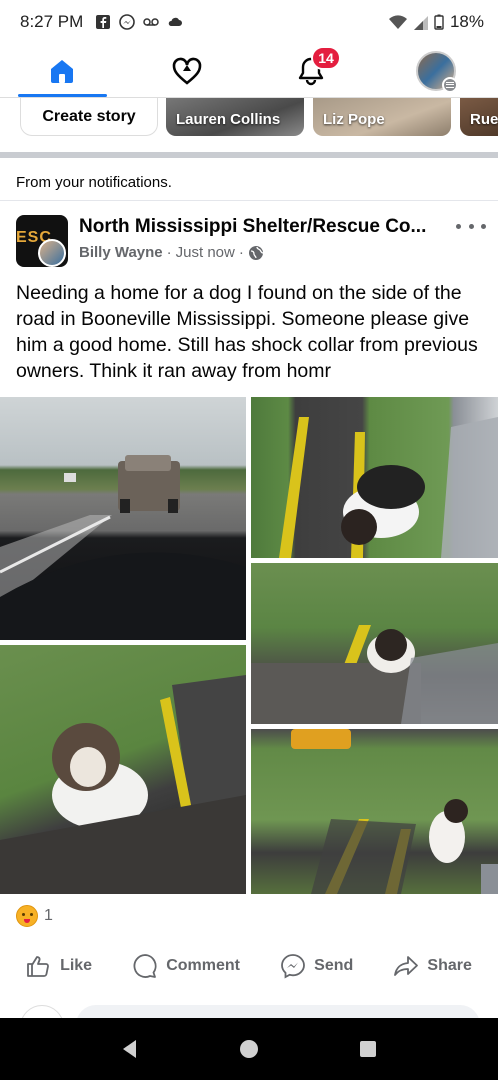 The width and height of the screenshot is (498, 1080). I want to click on like-label: Like, so click(76, 965).